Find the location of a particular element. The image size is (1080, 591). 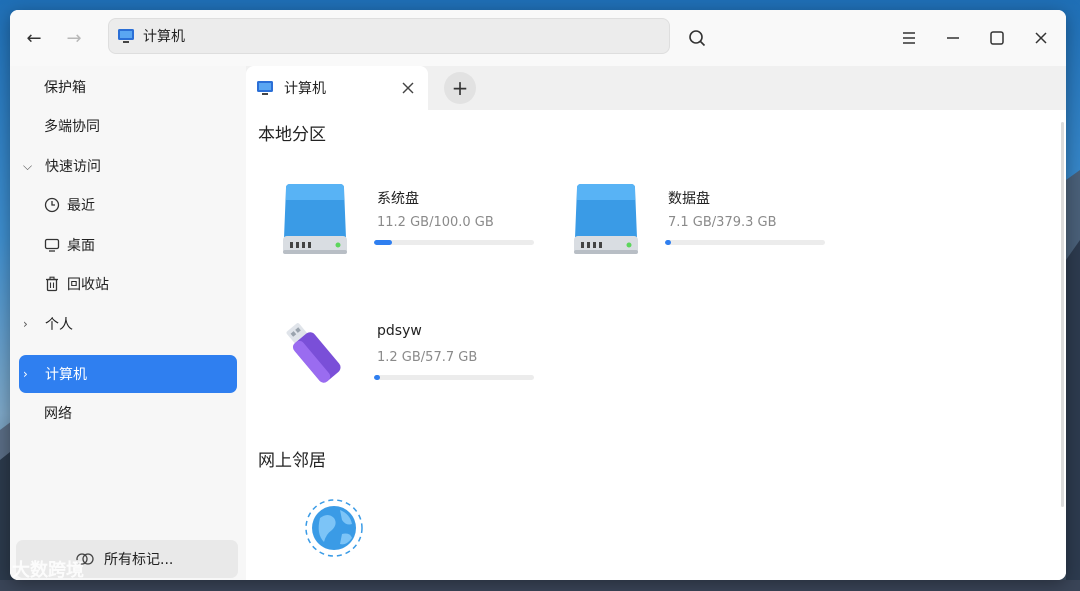

sidebar-item-network: 网络 is located at coordinates (128, 413).